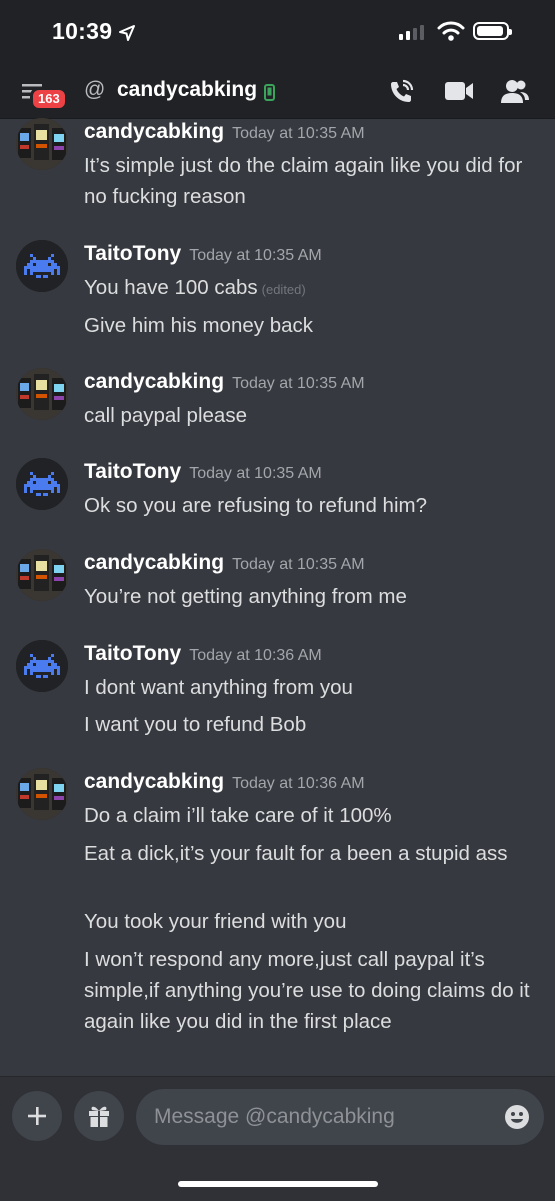 The width and height of the screenshot is (555, 1201). What do you see at coordinates (195, 724) in the screenshot?
I see `message-text: I want you to refund Bob` at bounding box center [195, 724].